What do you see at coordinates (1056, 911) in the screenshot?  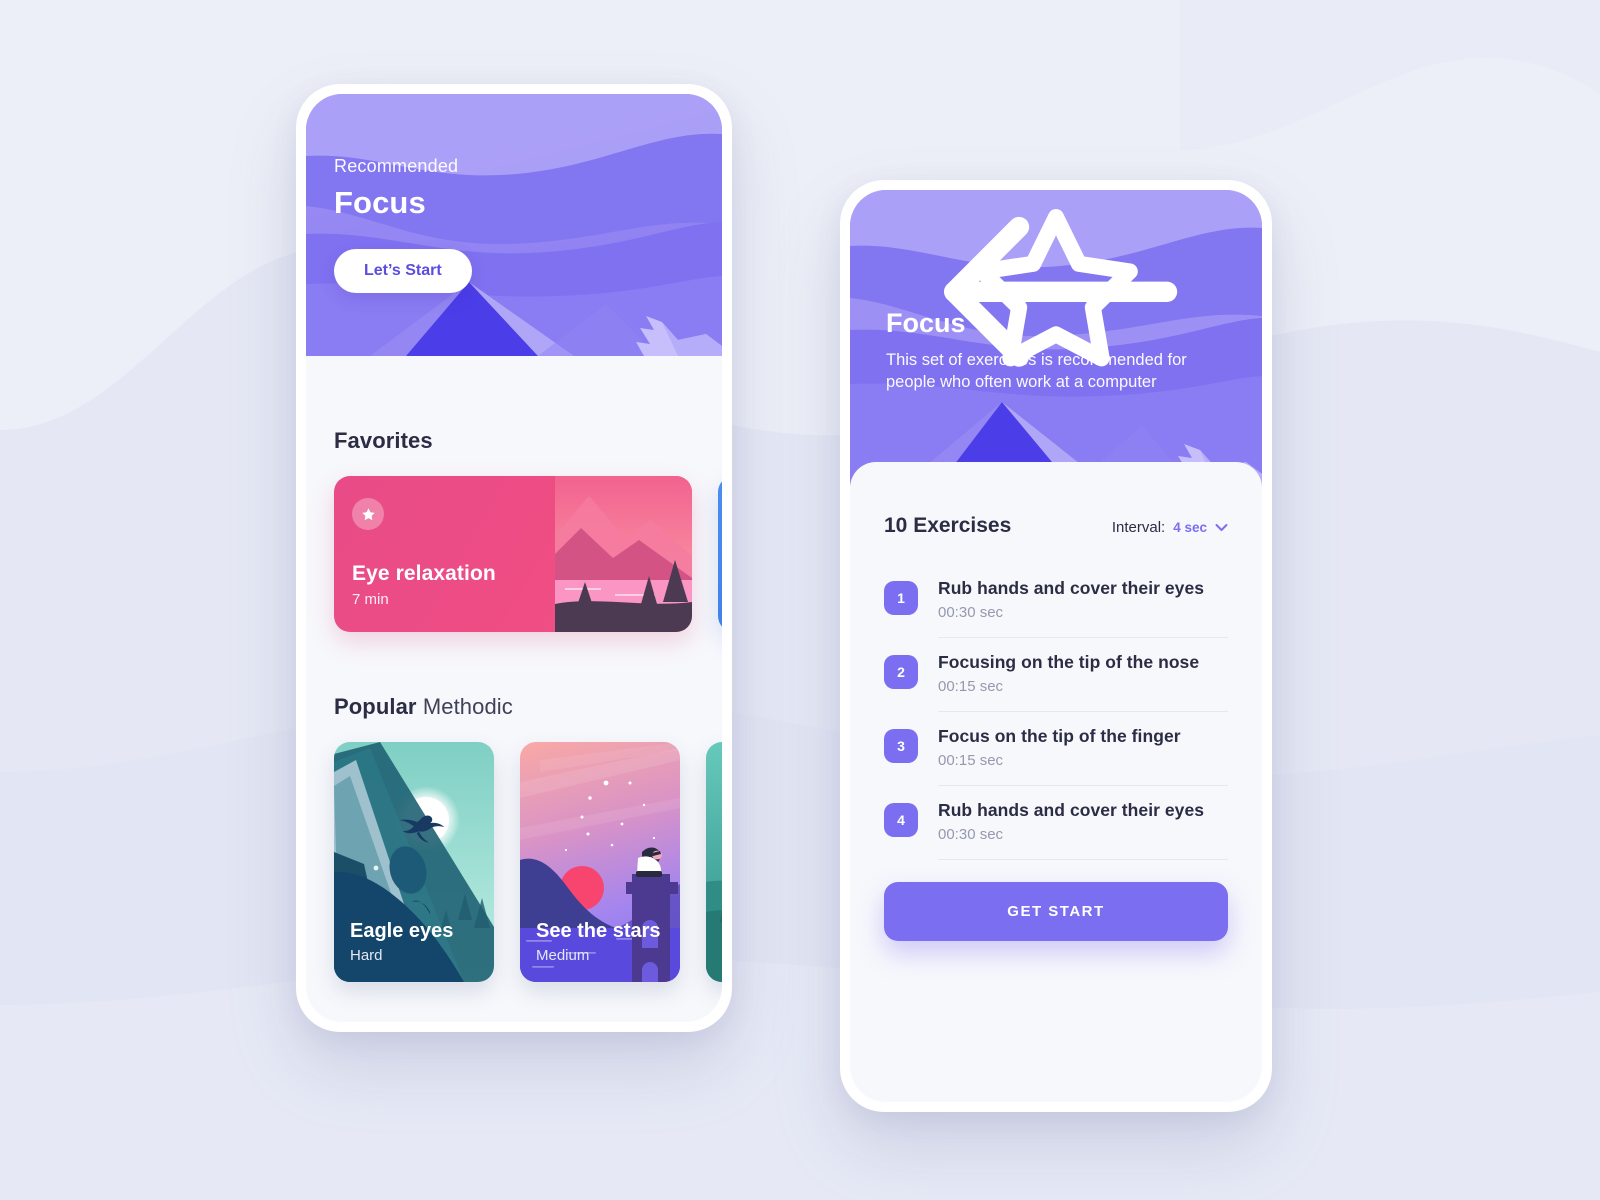 I see `get-start-button: GET START` at bounding box center [1056, 911].